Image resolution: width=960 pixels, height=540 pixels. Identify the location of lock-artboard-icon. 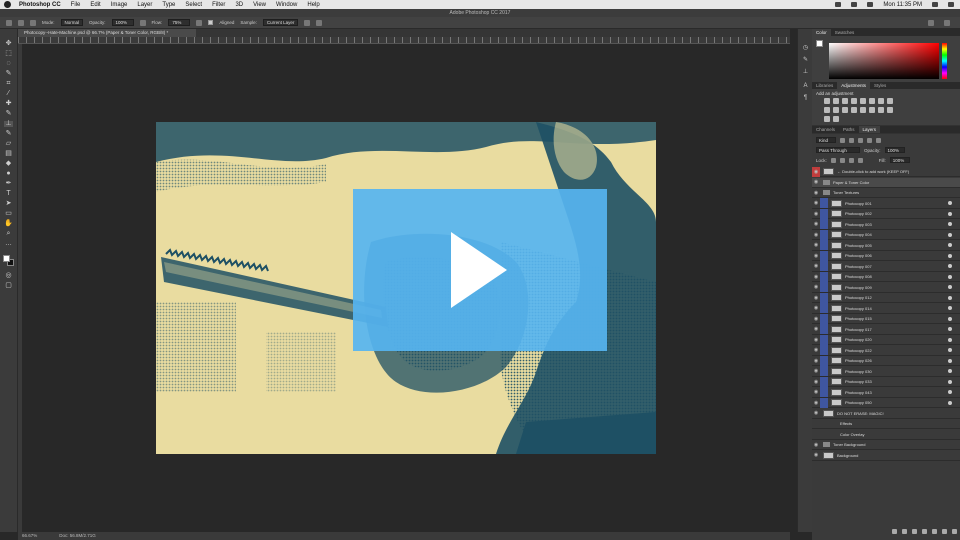
(851, 160).